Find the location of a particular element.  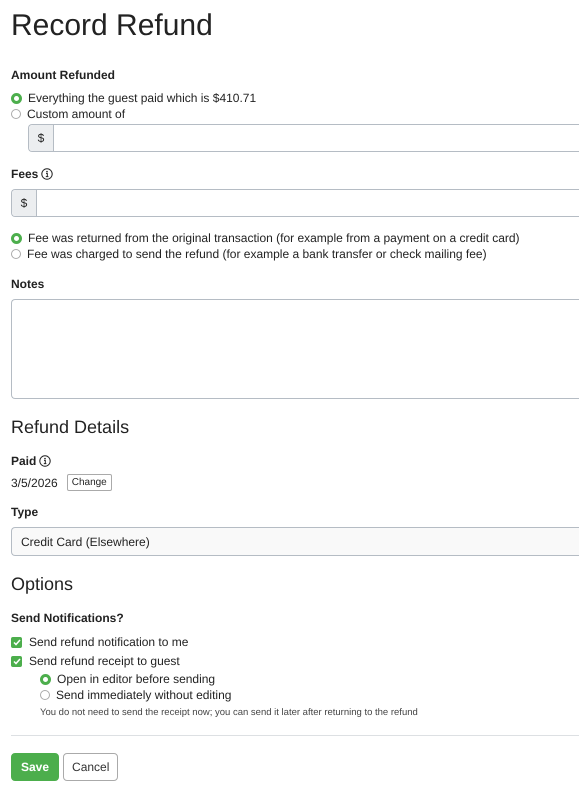

radio-label: Open in editor before sending is located at coordinates (136, 679).